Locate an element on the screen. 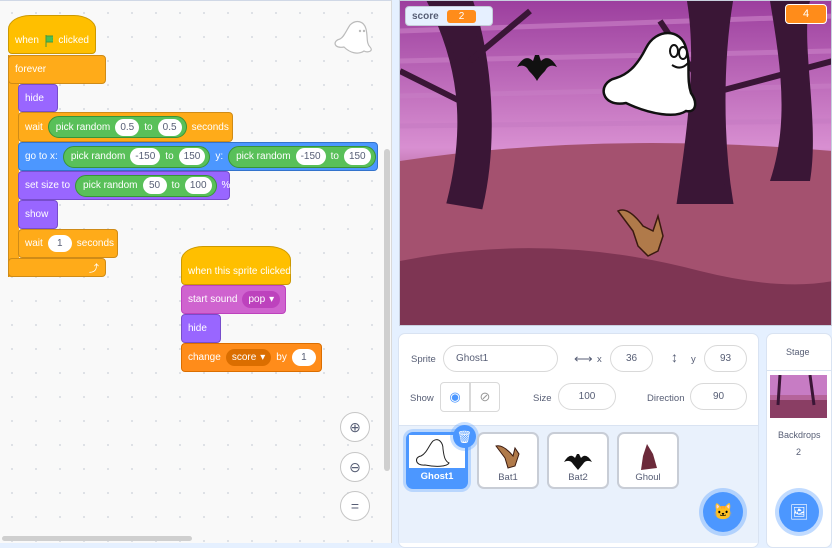  score-value: 2 is located at coordinates (461, 16).